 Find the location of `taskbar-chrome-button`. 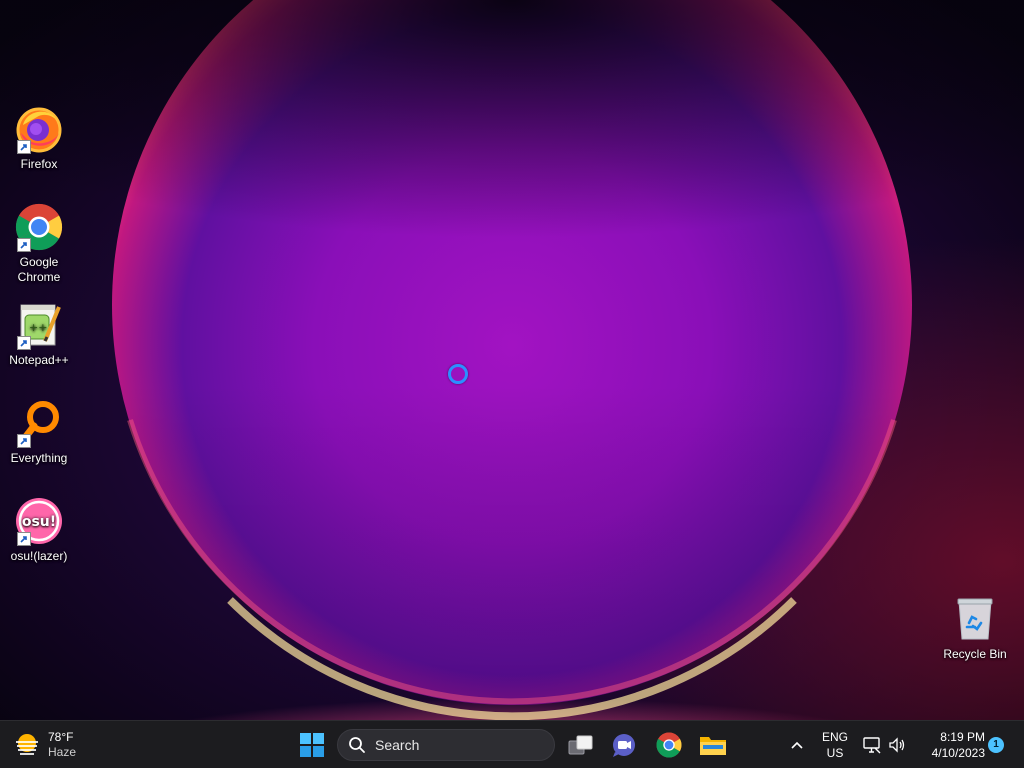

taskbar-chrome-button is located at coordinates (669, 745).